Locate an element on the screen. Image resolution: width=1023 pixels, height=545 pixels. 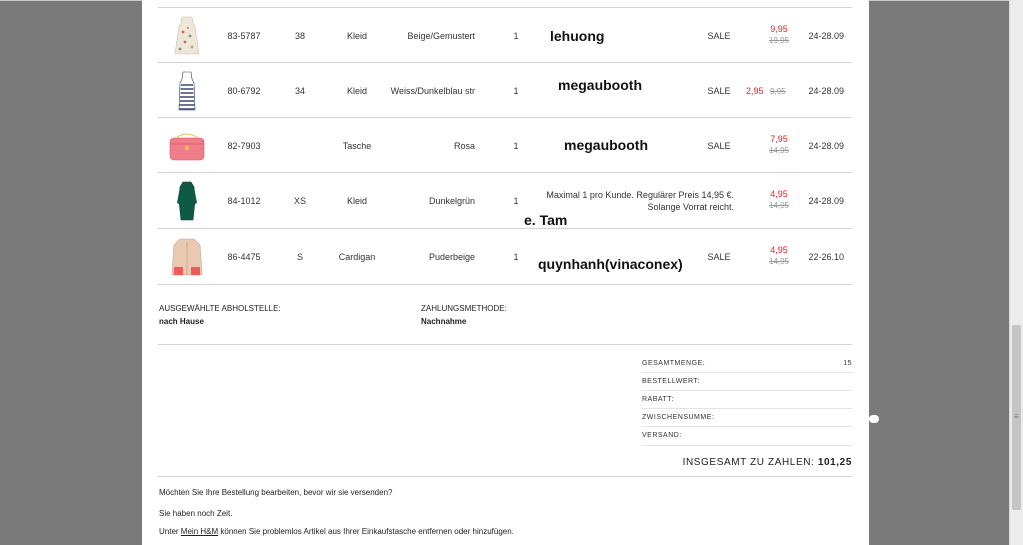
dress-green-thumbnail is located at coordinates (187, 201).